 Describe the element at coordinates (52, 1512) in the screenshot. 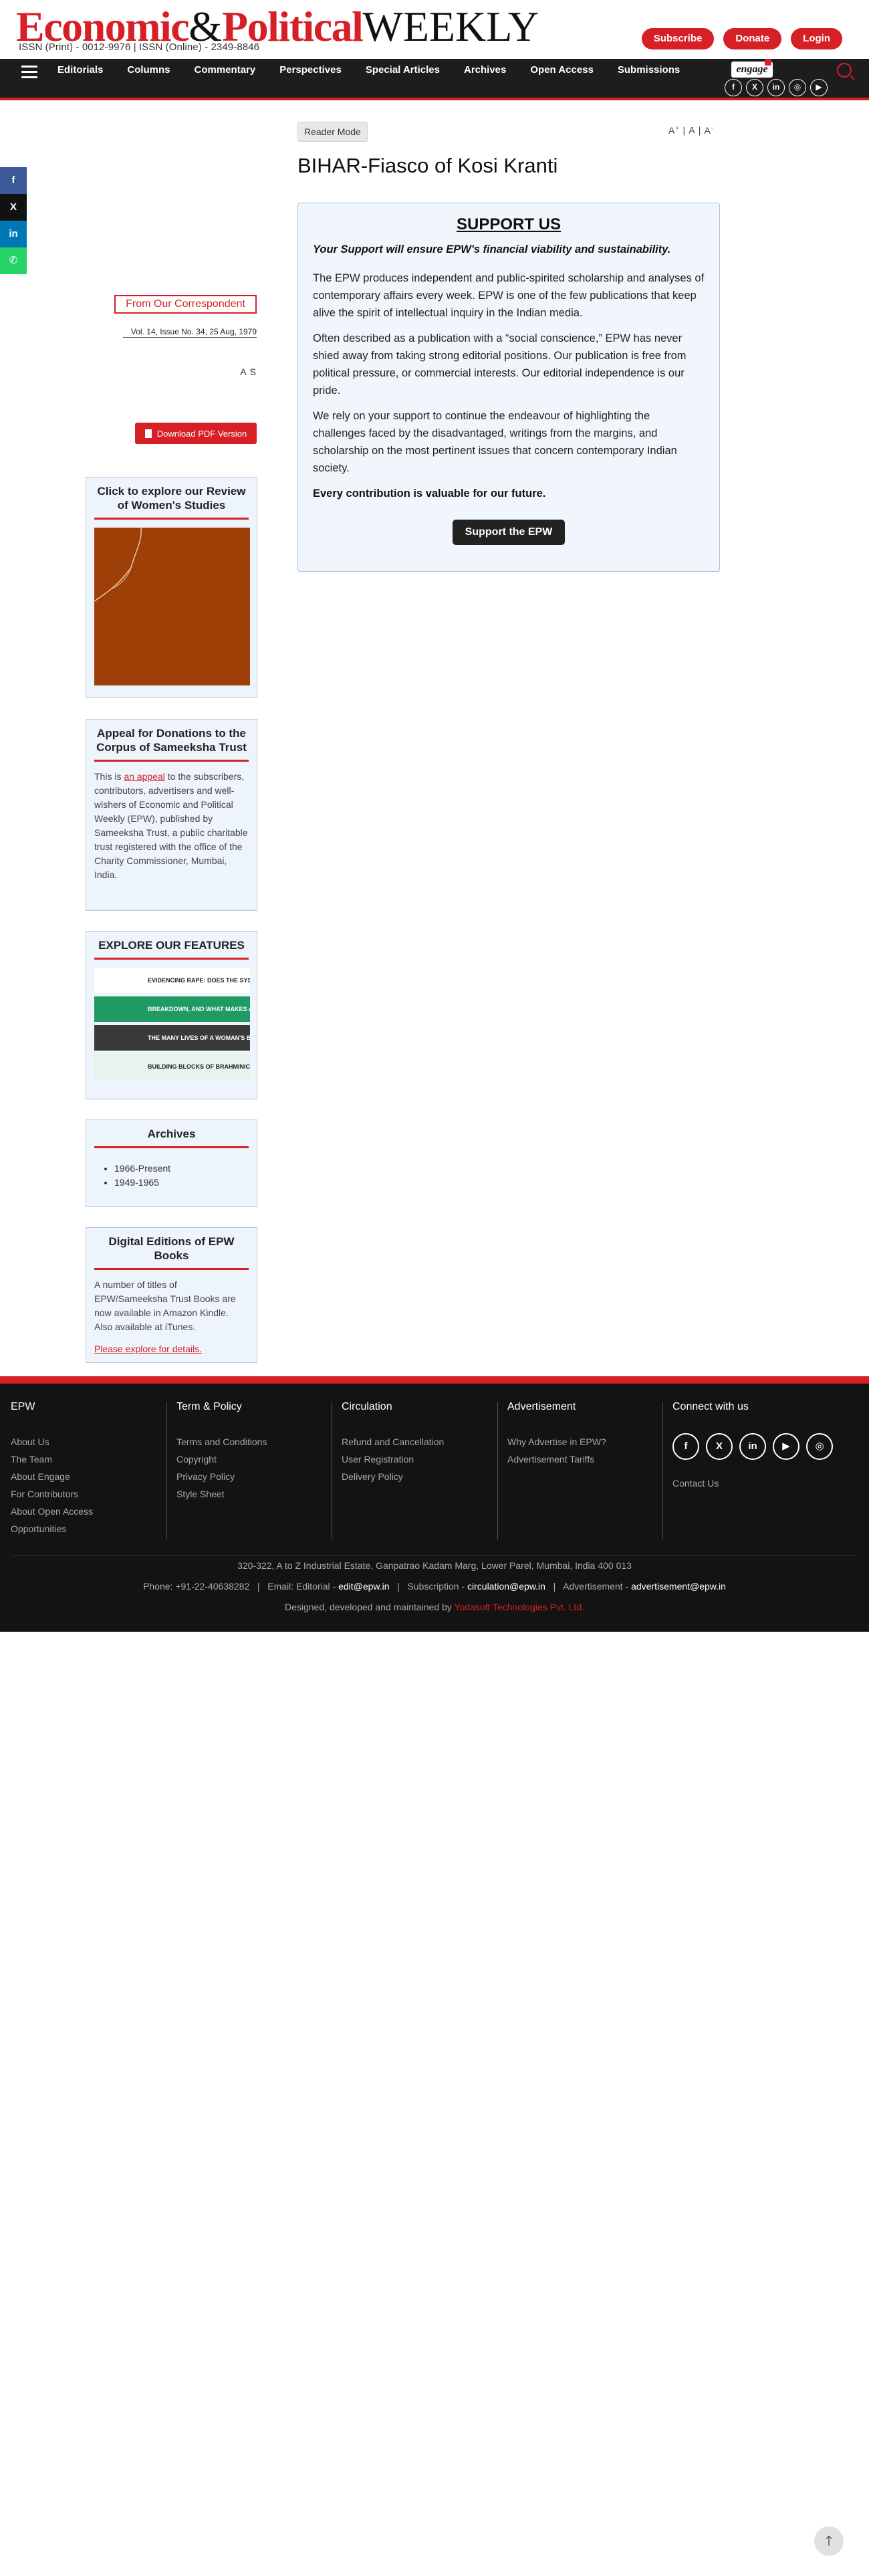

I see `footer-link-about-open-access: About Open Access` at that location.